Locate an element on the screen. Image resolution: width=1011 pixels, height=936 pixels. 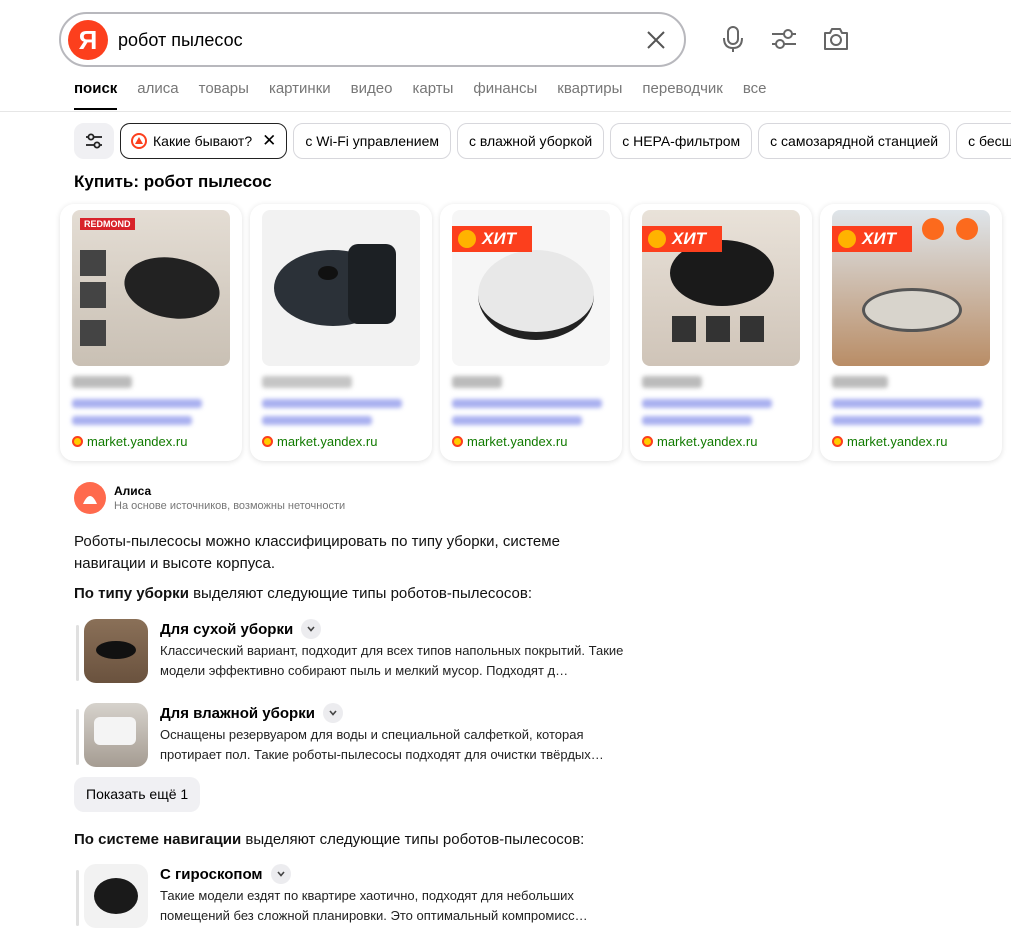
chip-wet-cleaning: с влажной уборкой is located at coordinates (530, 141).